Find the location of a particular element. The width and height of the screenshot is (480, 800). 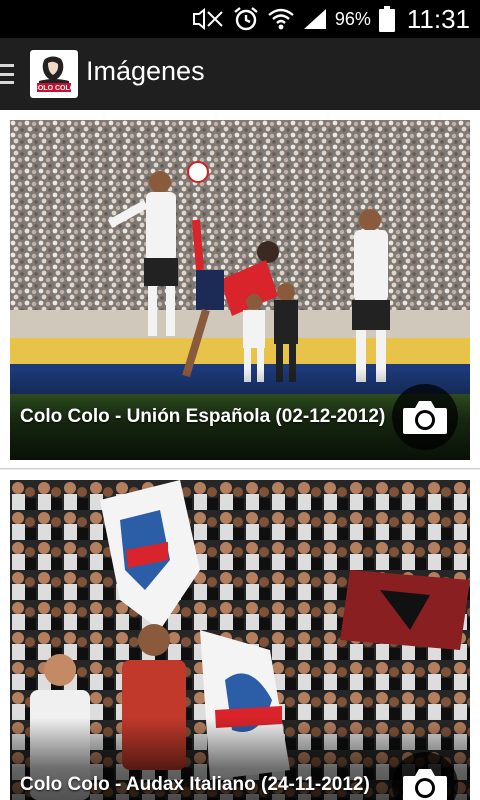

status-bar: 96% 11:31 is located at coordinates (240, 19).